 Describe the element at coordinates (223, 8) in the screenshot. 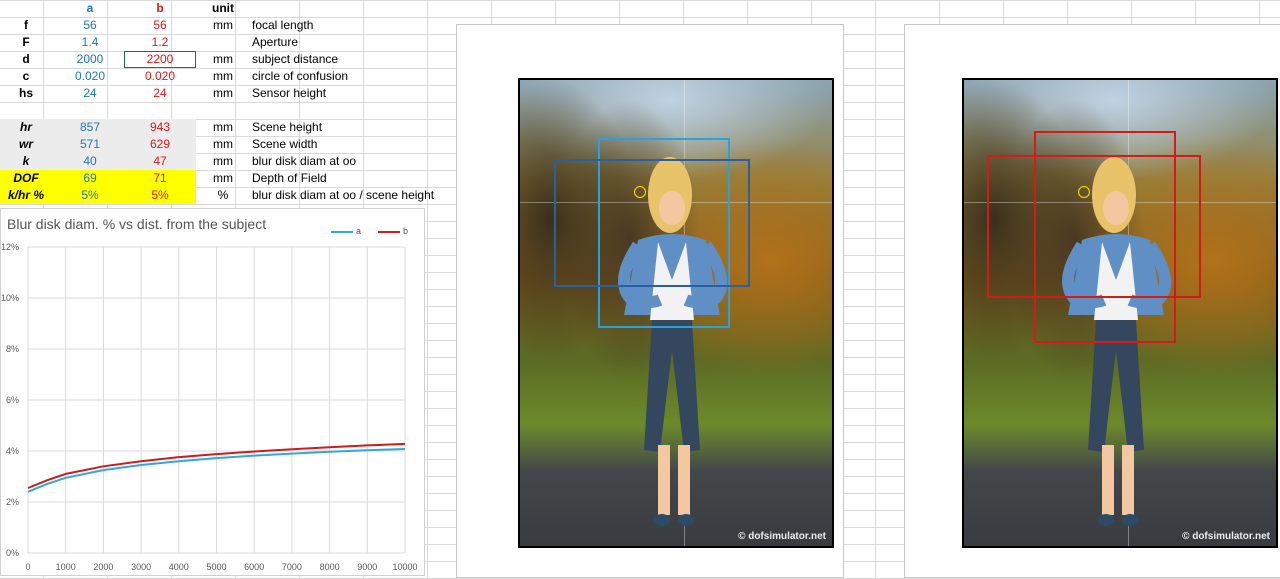

I see `col-unit-header: unit` at that location.